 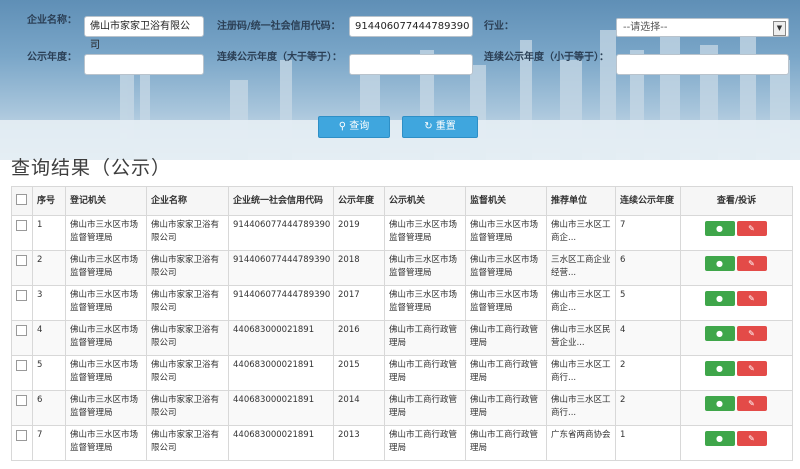 What do you see at coordinates (702, 27) in the screenshot?
I see `industry-select: --请选择-- ▼` at bounding box center [702, 27].